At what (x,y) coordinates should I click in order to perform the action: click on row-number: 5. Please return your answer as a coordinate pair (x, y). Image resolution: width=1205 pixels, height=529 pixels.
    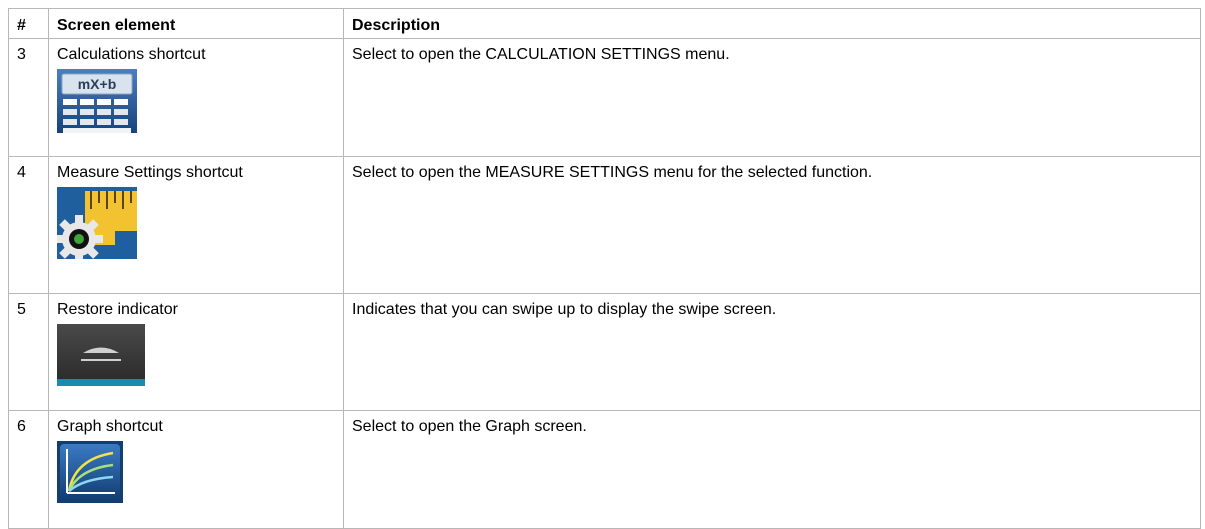
    Looking at the image, I should click on (28, 352).